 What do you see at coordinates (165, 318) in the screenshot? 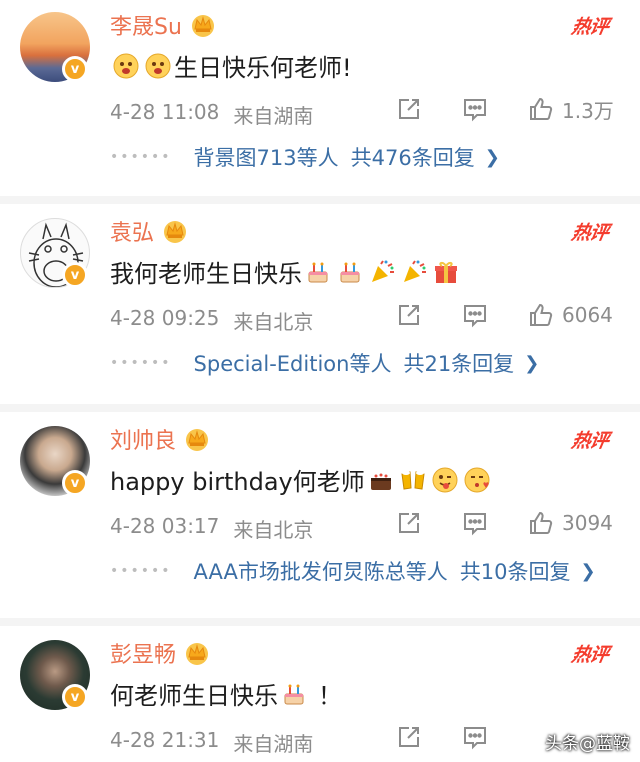
I see `comment-date: 4-28 09:25` at bounding box center [165, 318].